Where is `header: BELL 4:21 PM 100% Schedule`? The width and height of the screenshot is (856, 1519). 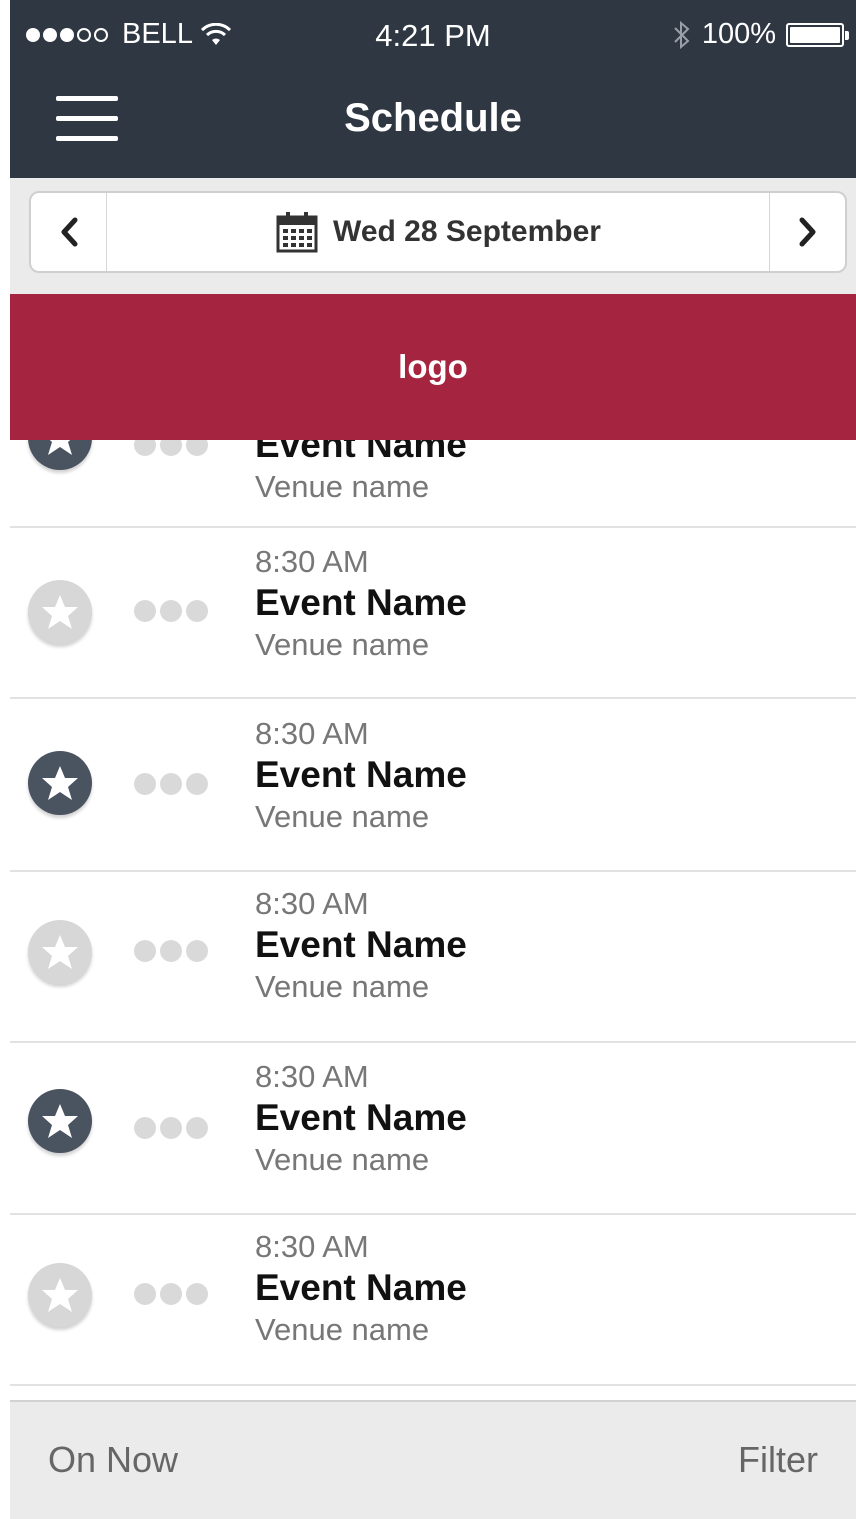
header: BELL 4:21 PM 100% Schedule is located at coordinates (433, 89).